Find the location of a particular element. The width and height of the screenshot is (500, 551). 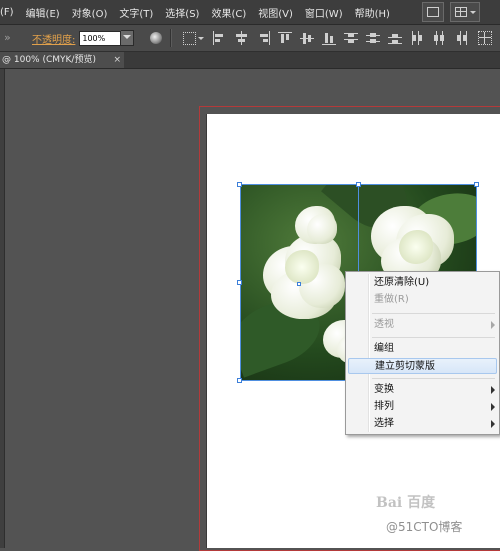

menu-view: 视图(V) is located at coordinates (278, 12).